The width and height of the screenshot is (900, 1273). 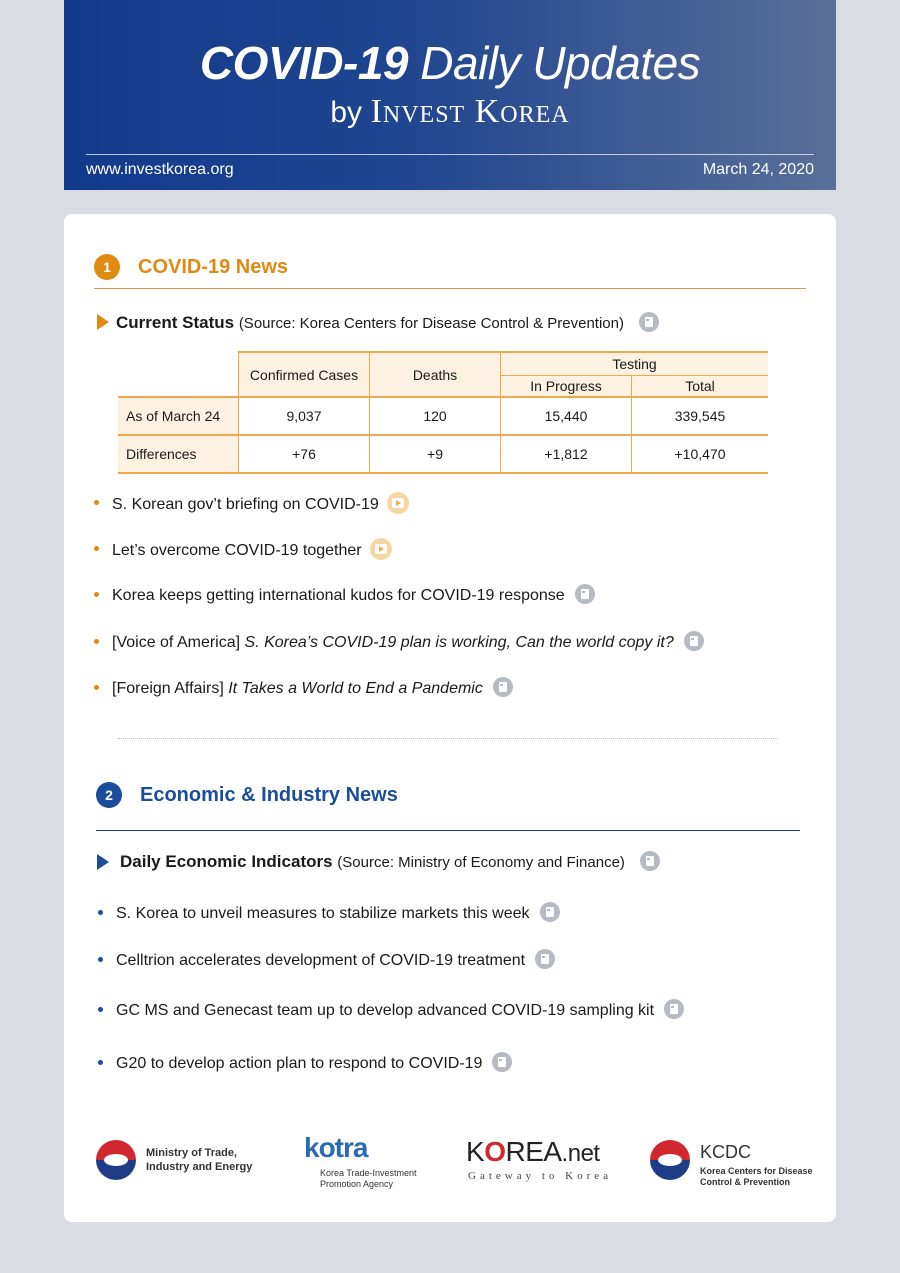 What do you see at coordinates (699, 386) in the screenshot?
I see `header-total: Total` at bounding box center [699, 386].